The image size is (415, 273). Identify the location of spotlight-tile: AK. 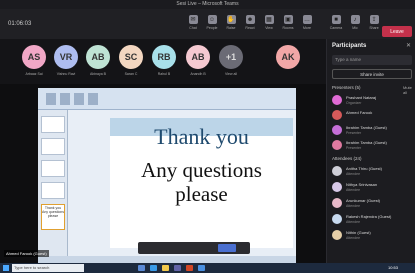
(288, 57).